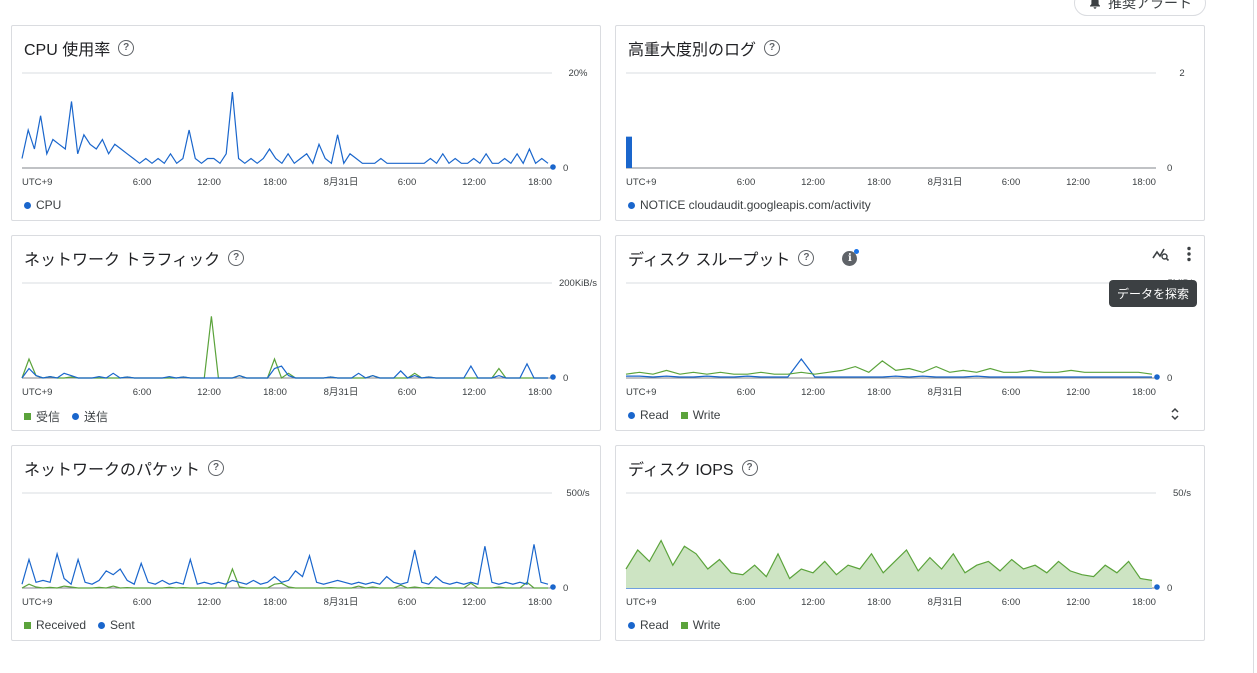  What do you see at coordinates (1182, 493) in the screenshot?
I see `y-max-label: 50/s` at bounding box center [1182, 493].